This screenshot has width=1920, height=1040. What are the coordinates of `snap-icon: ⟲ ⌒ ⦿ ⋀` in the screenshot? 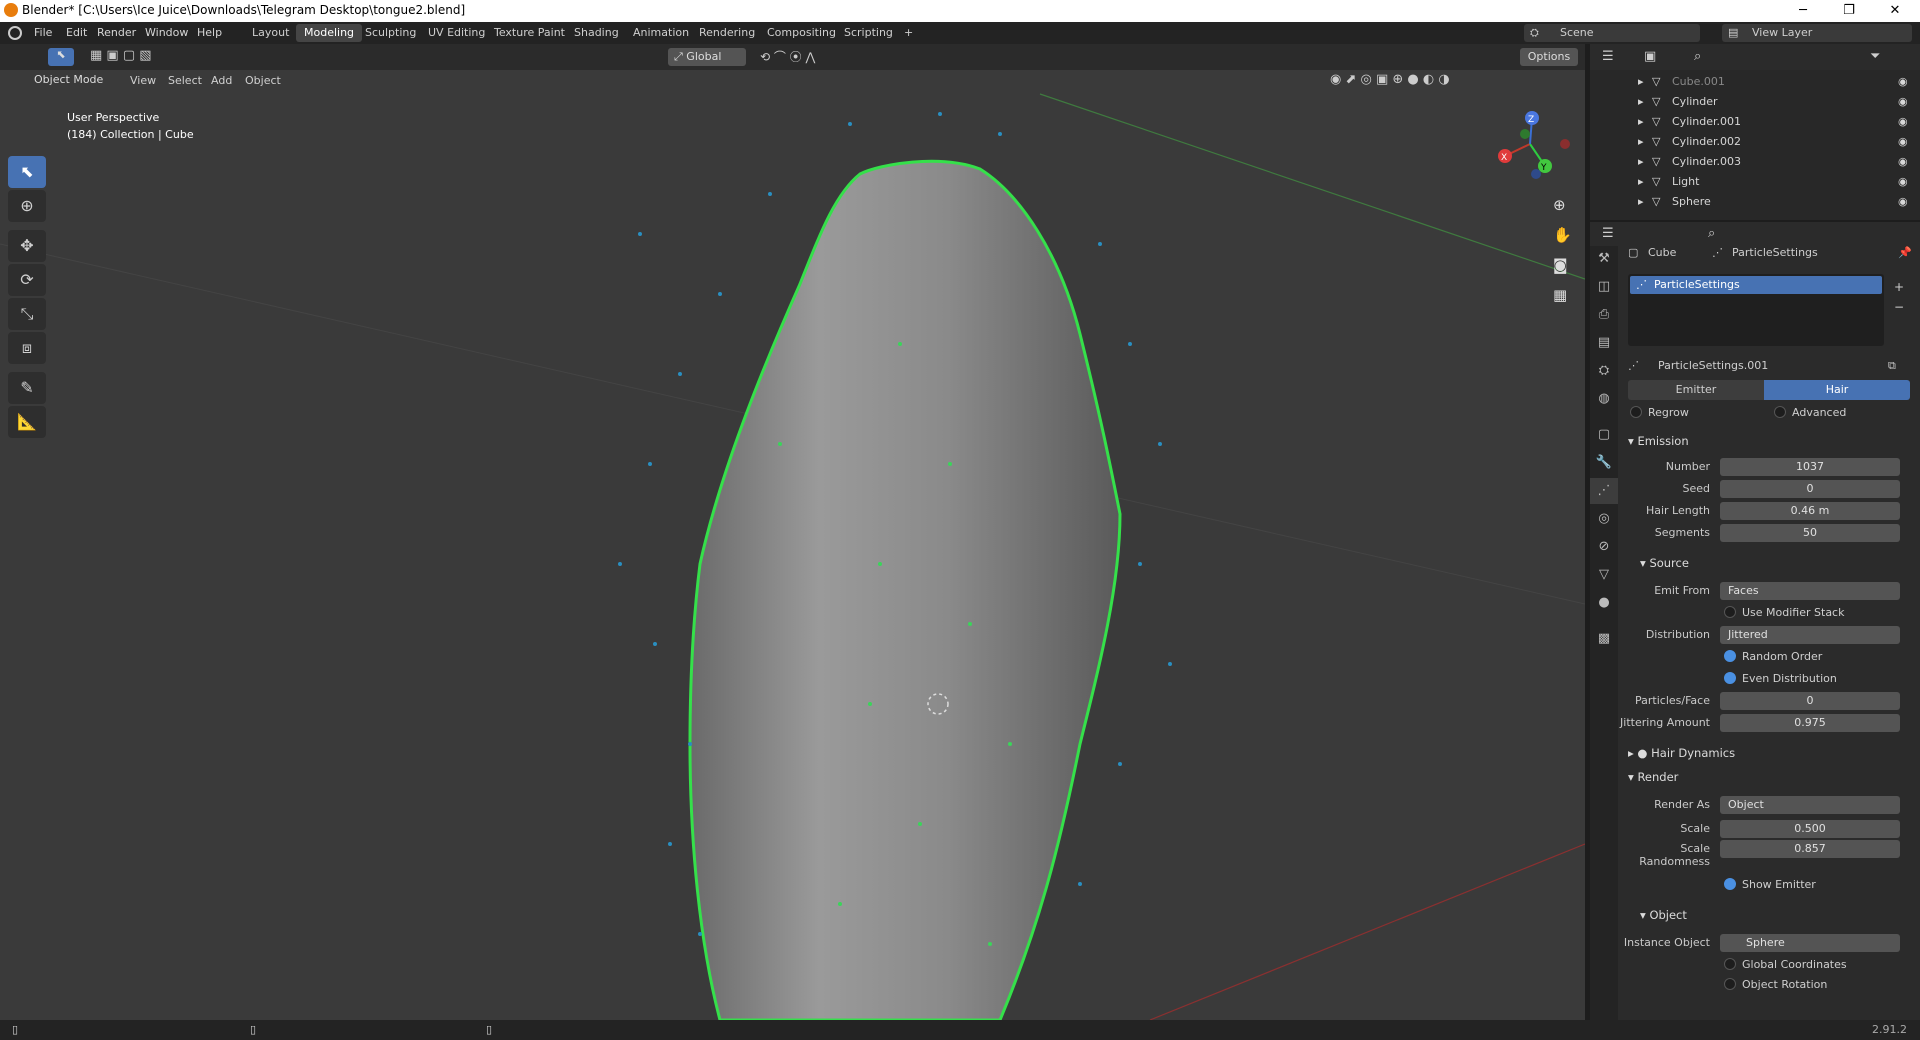 It's located at (820, 57).